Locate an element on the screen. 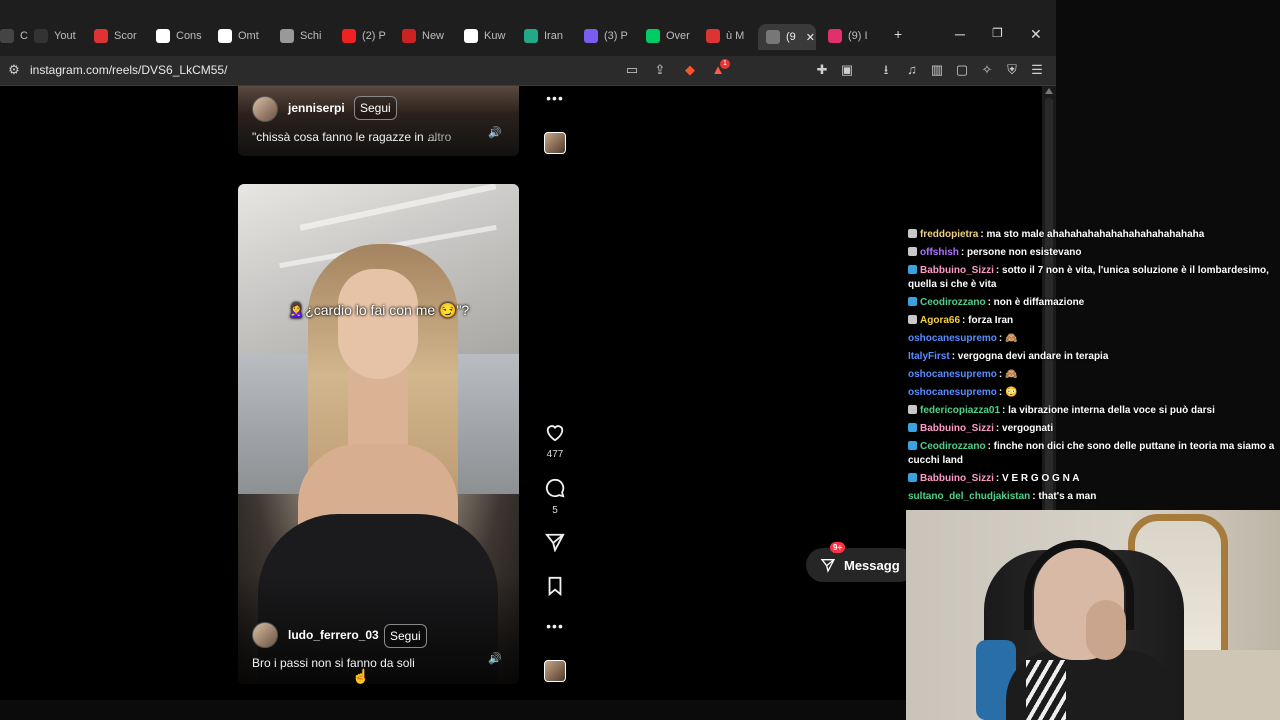 The height and width of the screenshot is (720, 1280). url-field: instagram.com/reels/DVS6_LkCM55/ is located at coordinates (128, 70).